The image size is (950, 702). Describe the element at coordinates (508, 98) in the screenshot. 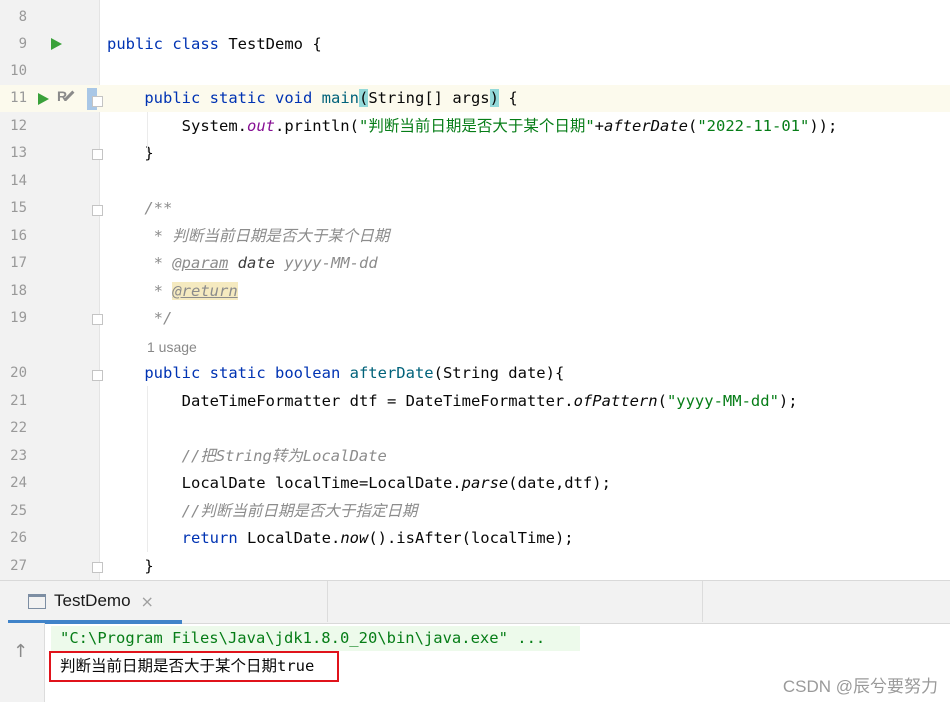

I see `code-token: {` at that location.